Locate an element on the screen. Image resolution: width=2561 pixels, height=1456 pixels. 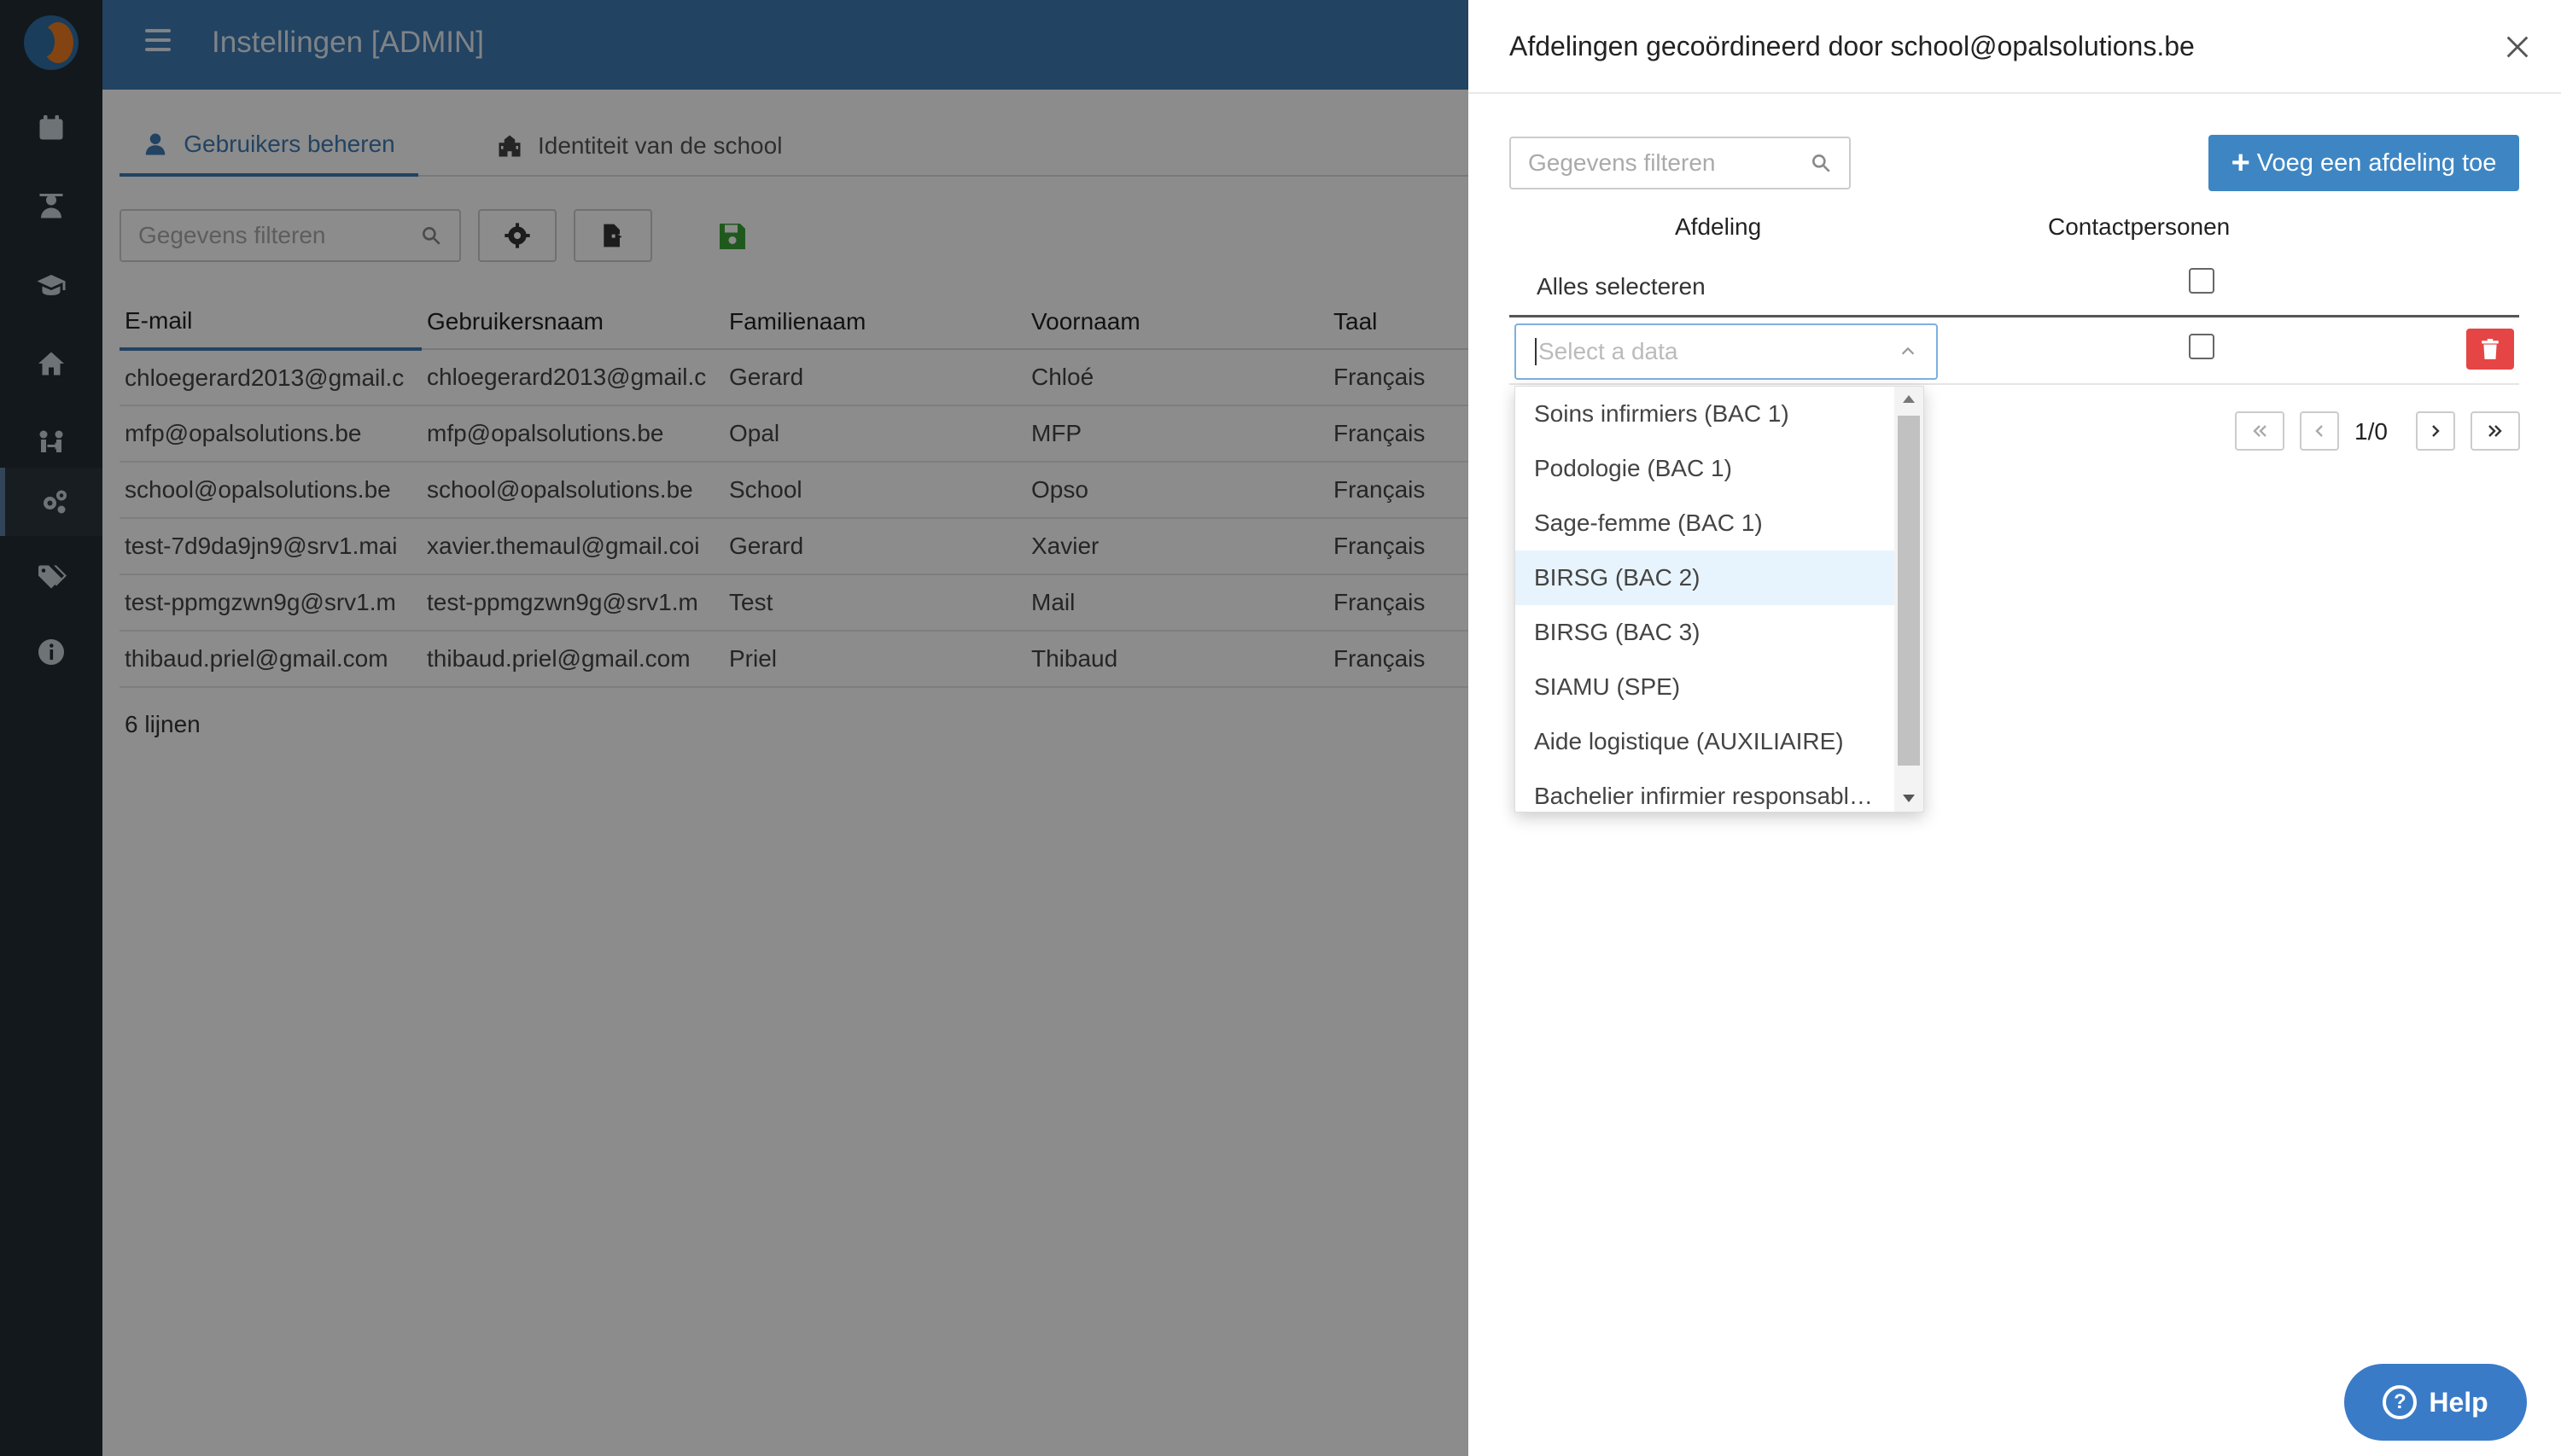
scroll-up-arrow-icon is located at coordinates (1909, 399).